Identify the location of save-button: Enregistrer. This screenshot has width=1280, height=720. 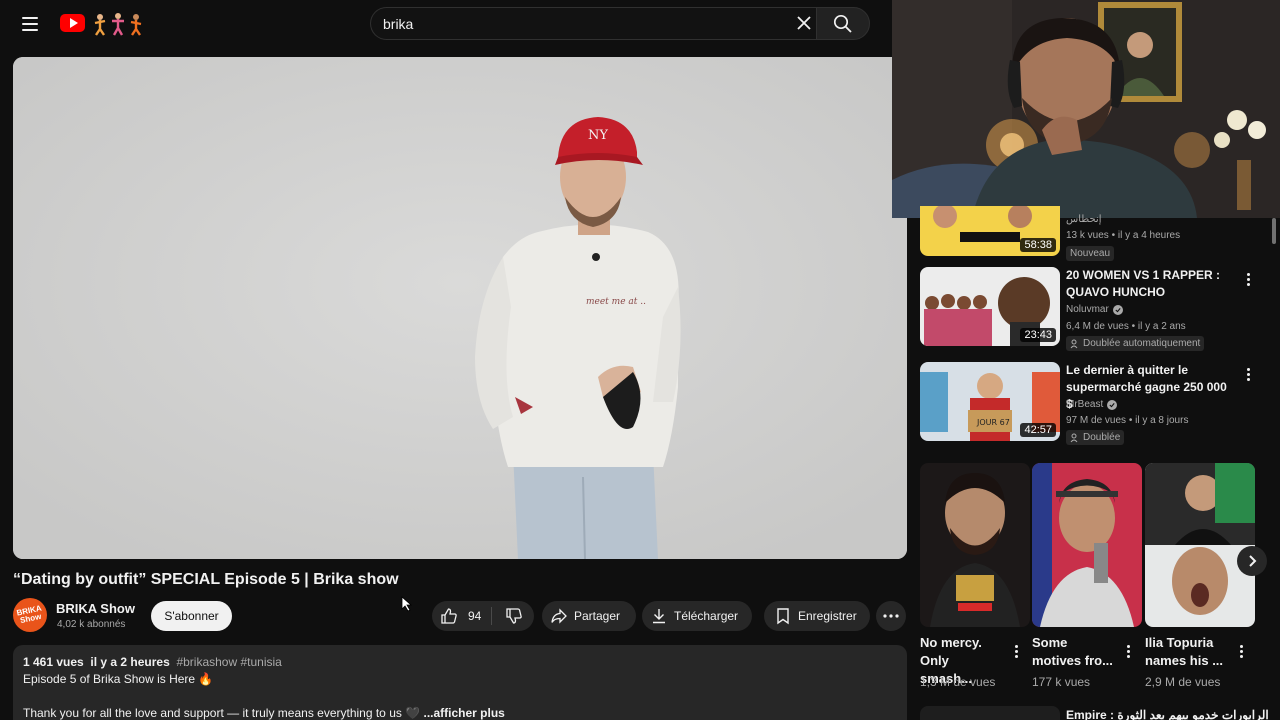
(817, 616).